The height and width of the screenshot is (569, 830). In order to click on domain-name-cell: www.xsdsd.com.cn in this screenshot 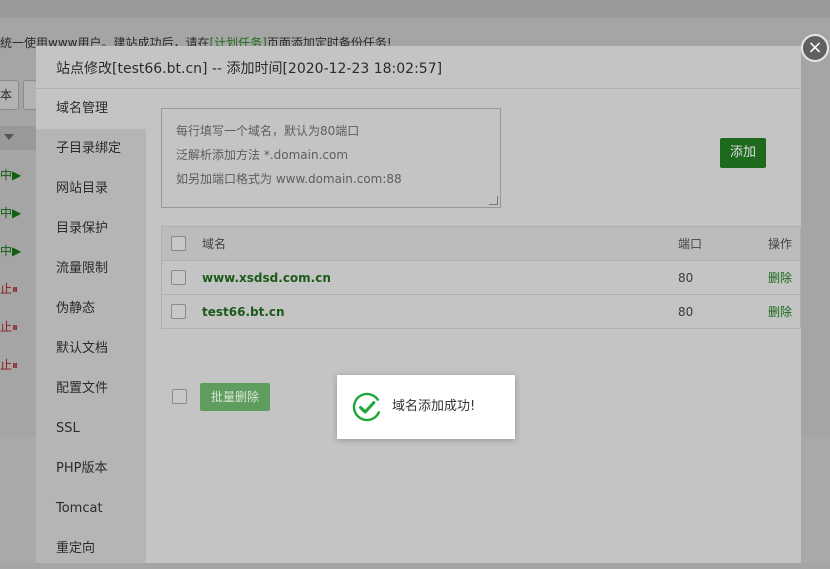, I will do `click(266, 278)`.